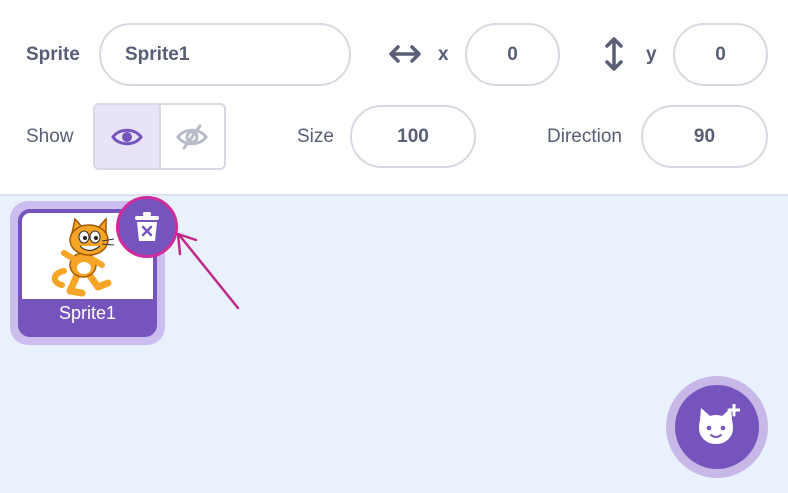 This screenshot has height=493, width=788. What do you see at coordinates (720, 54) in the screenshot?
I see `y-input: 0` at bounding box center [720, 54].